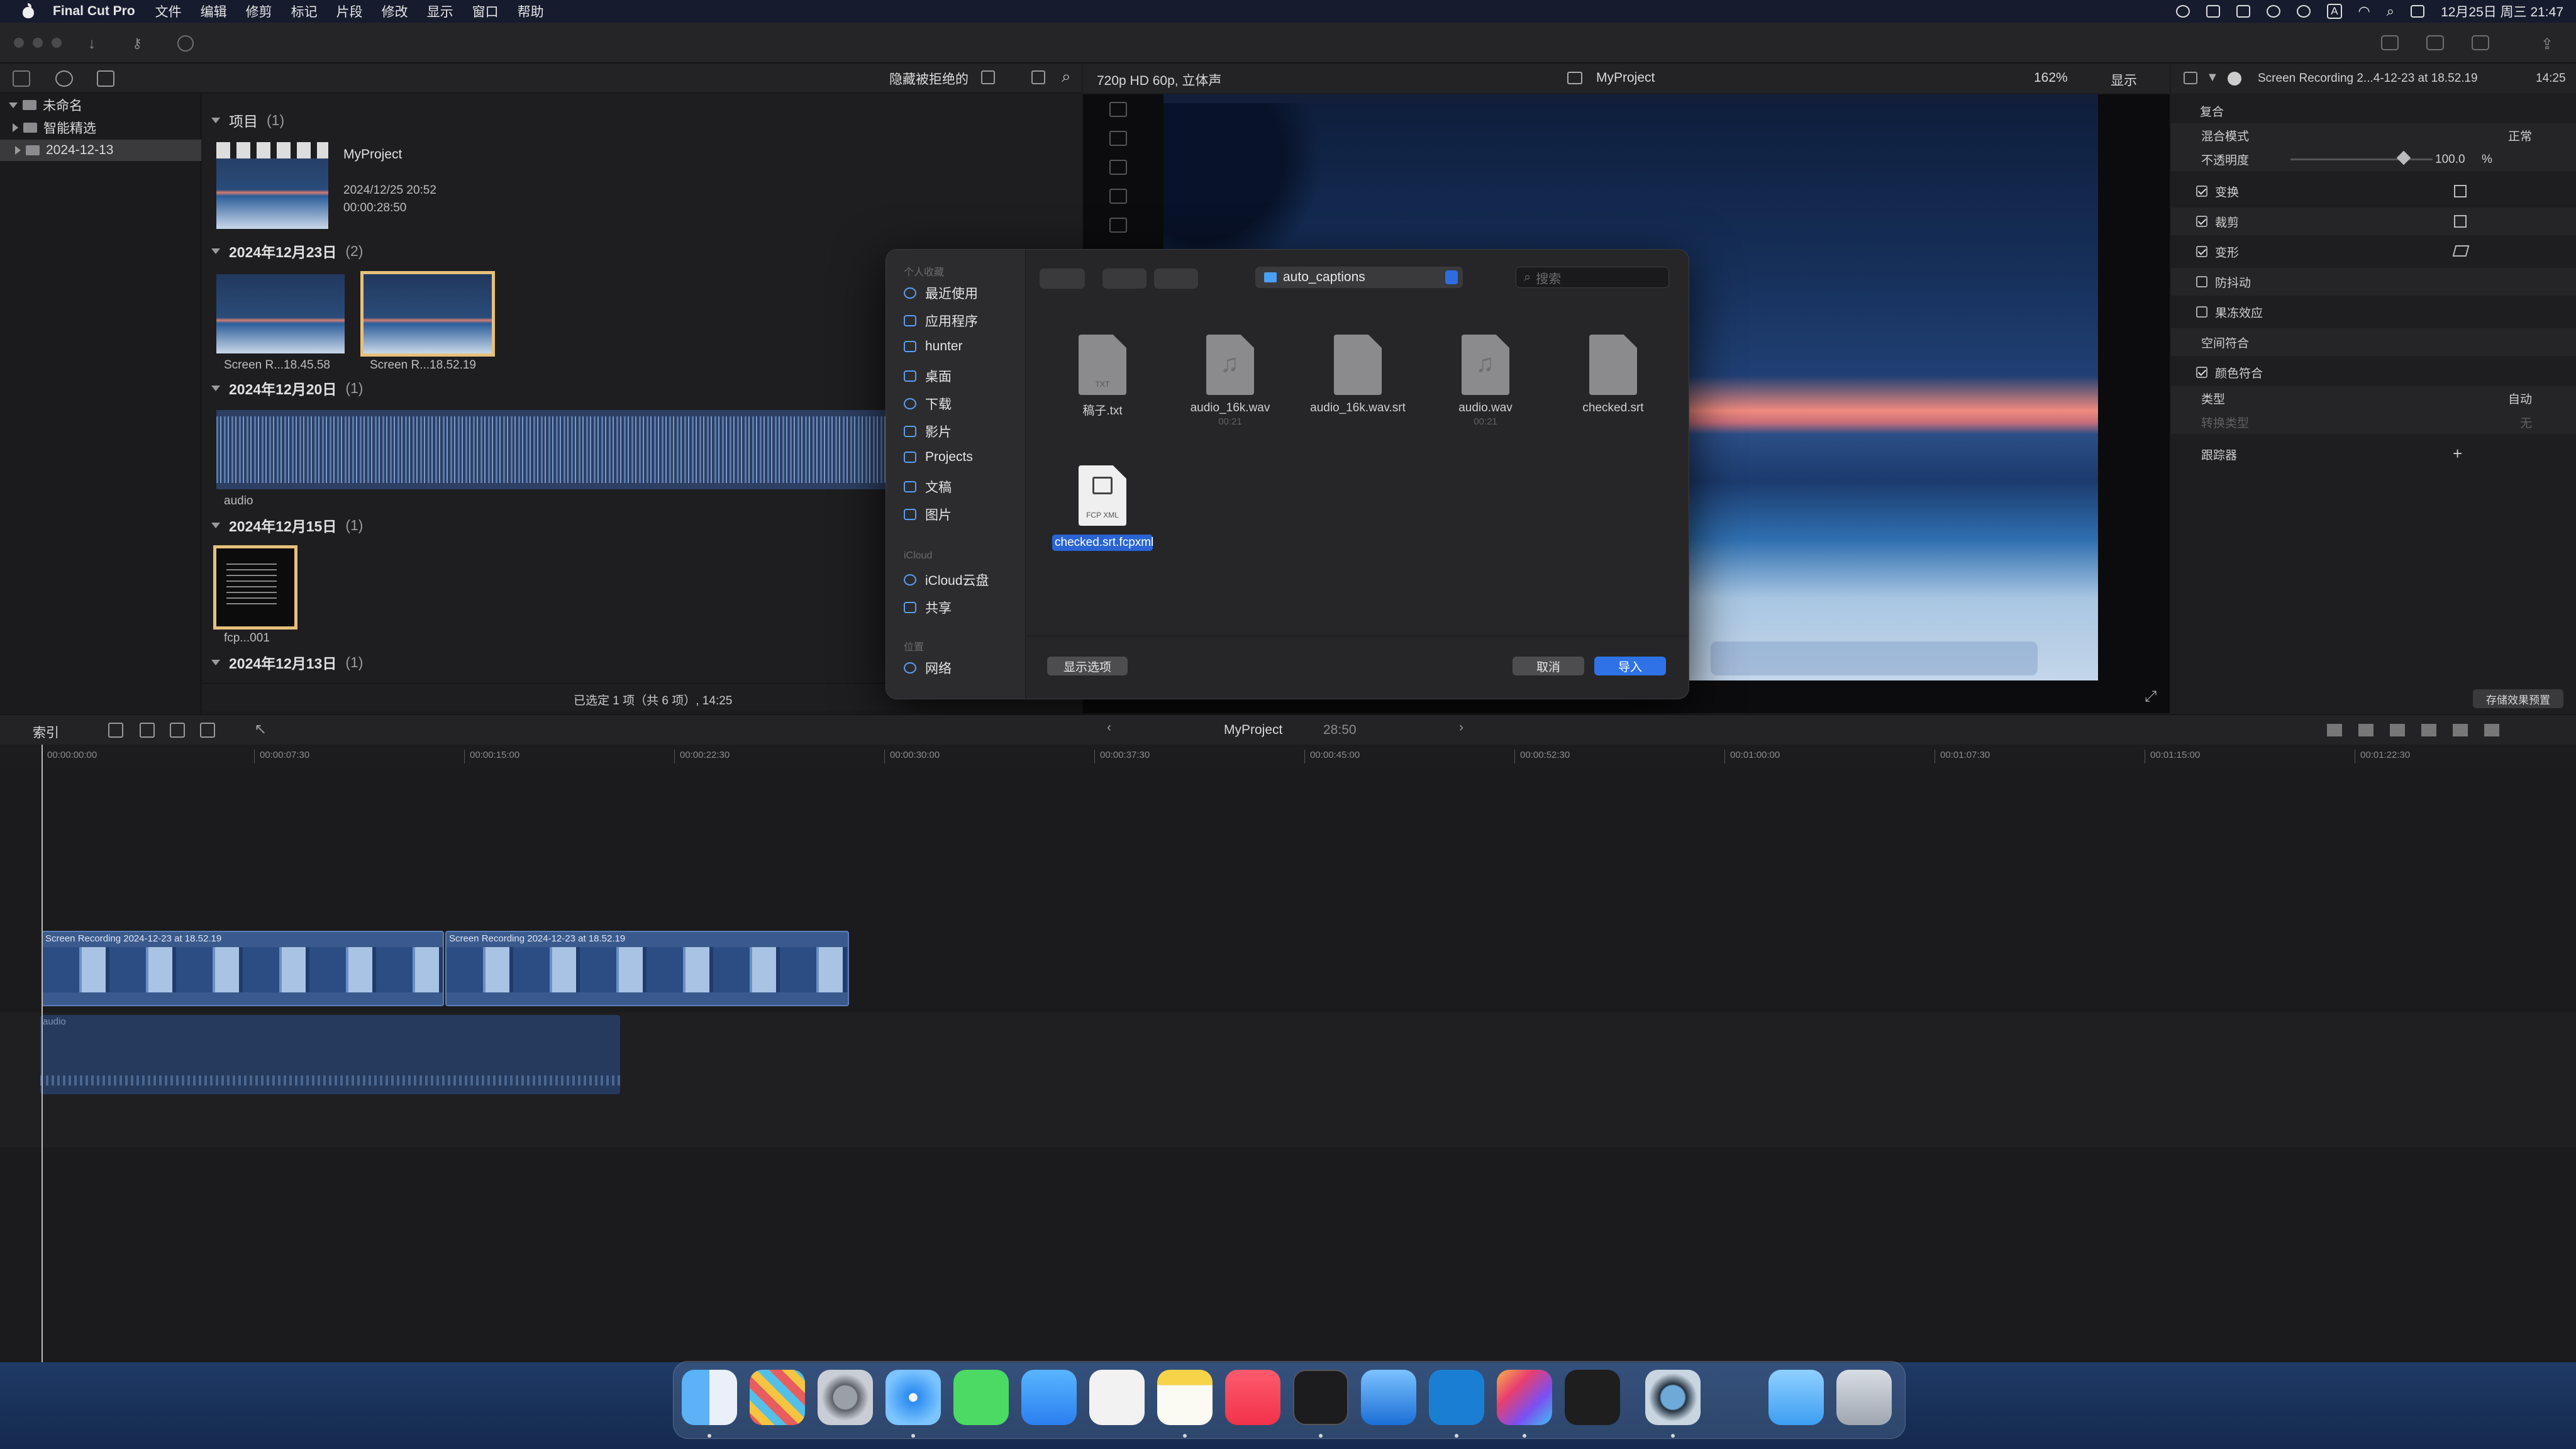  What do you see at coordinates (280, 313) in the screenshot?
I see `clip-thumbnail` at bounding box center [280, 313].